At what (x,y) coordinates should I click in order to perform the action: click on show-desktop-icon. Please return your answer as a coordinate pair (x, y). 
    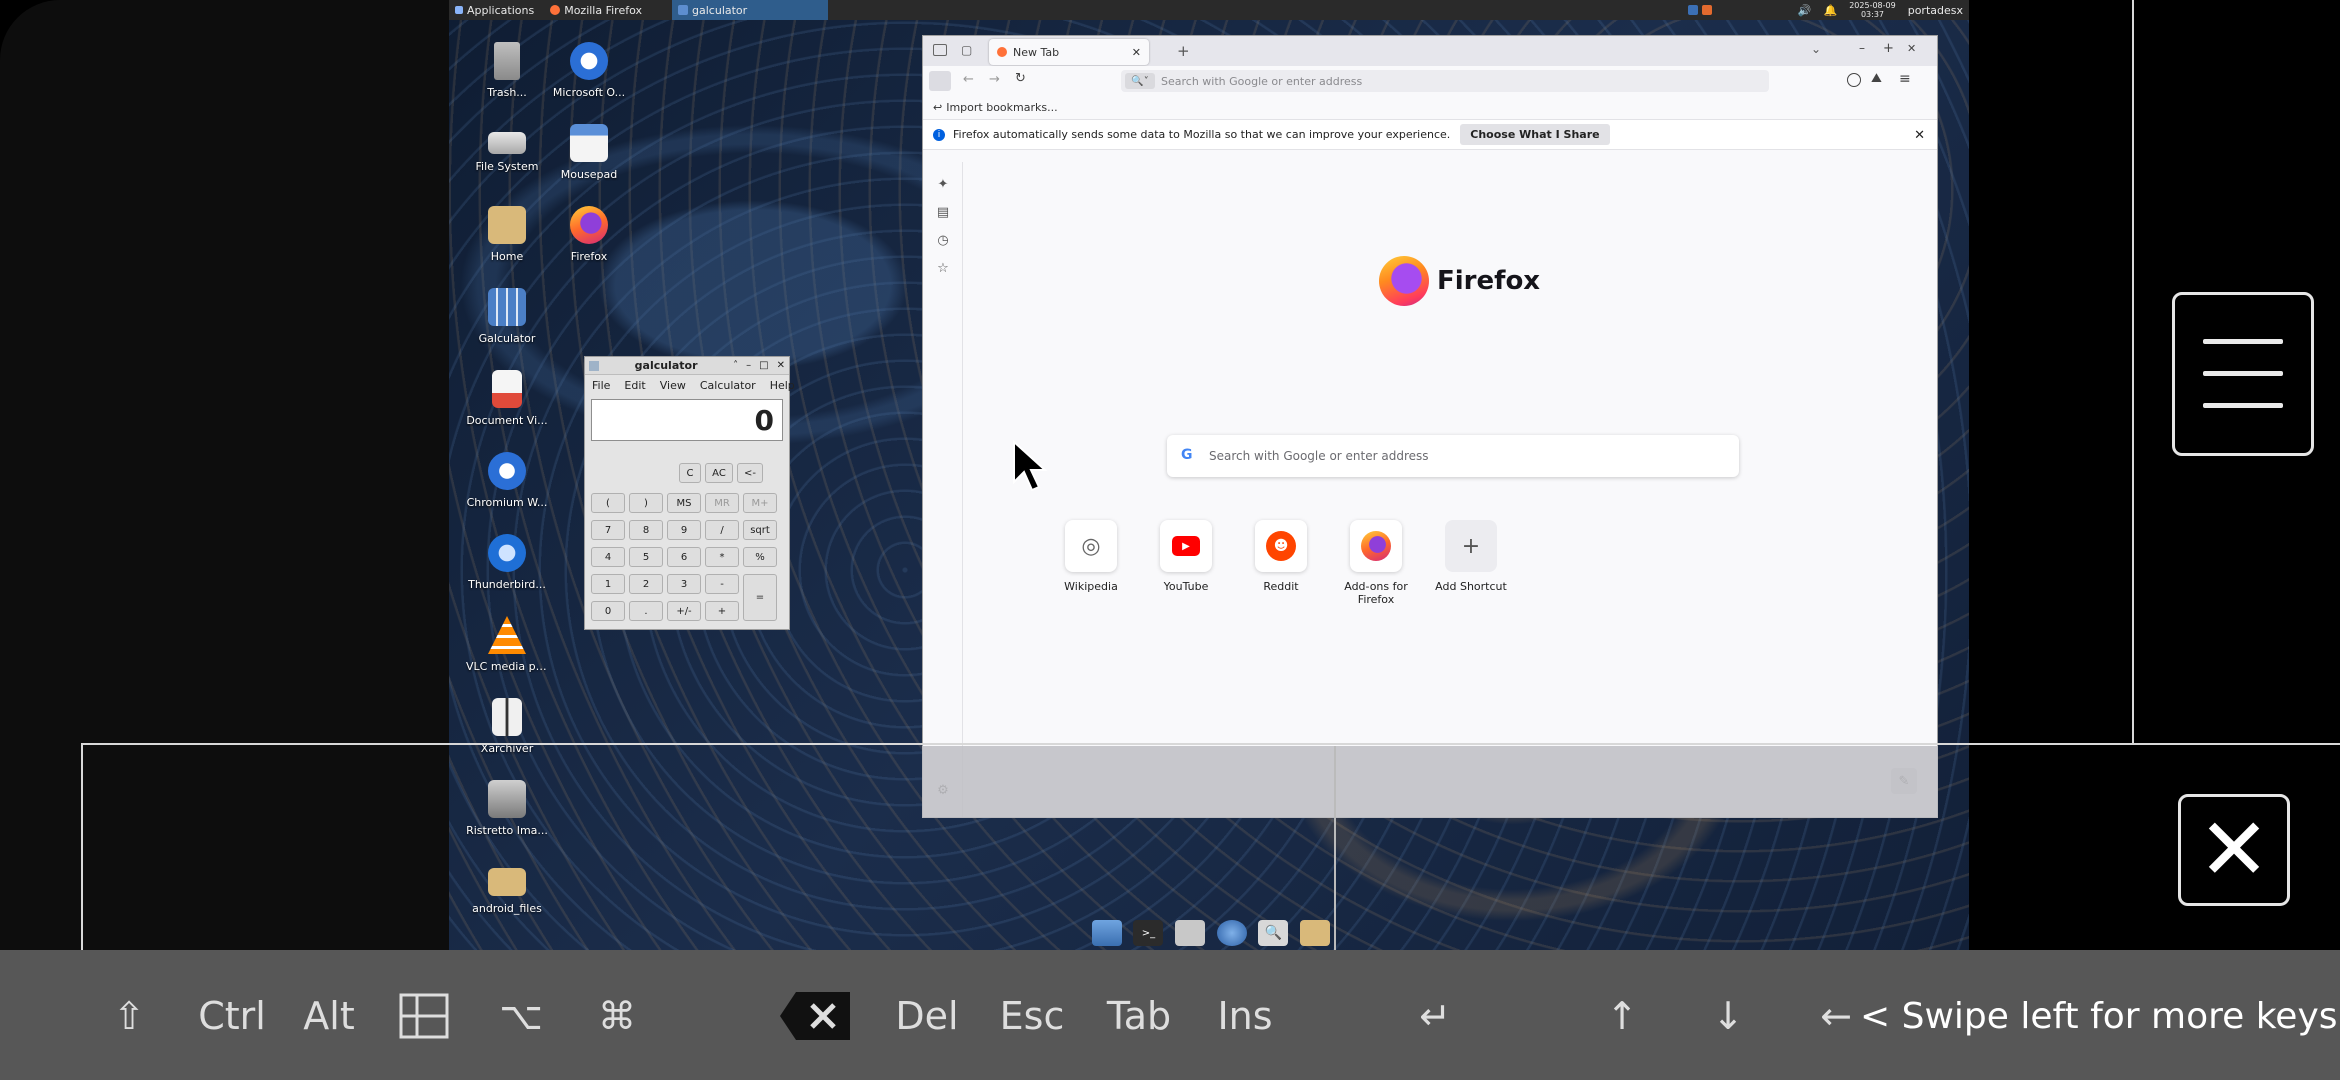
    Looking at the image, I should click on (1106, 933).